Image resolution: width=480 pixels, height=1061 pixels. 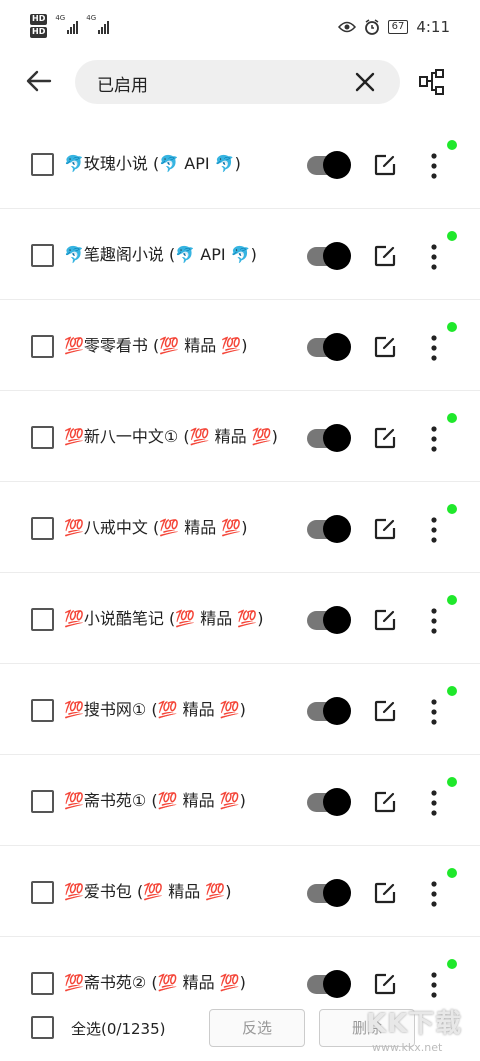 I want to click on source-name: 💯爱书包 (💯 精品 💯), so click(x=148, y=891).